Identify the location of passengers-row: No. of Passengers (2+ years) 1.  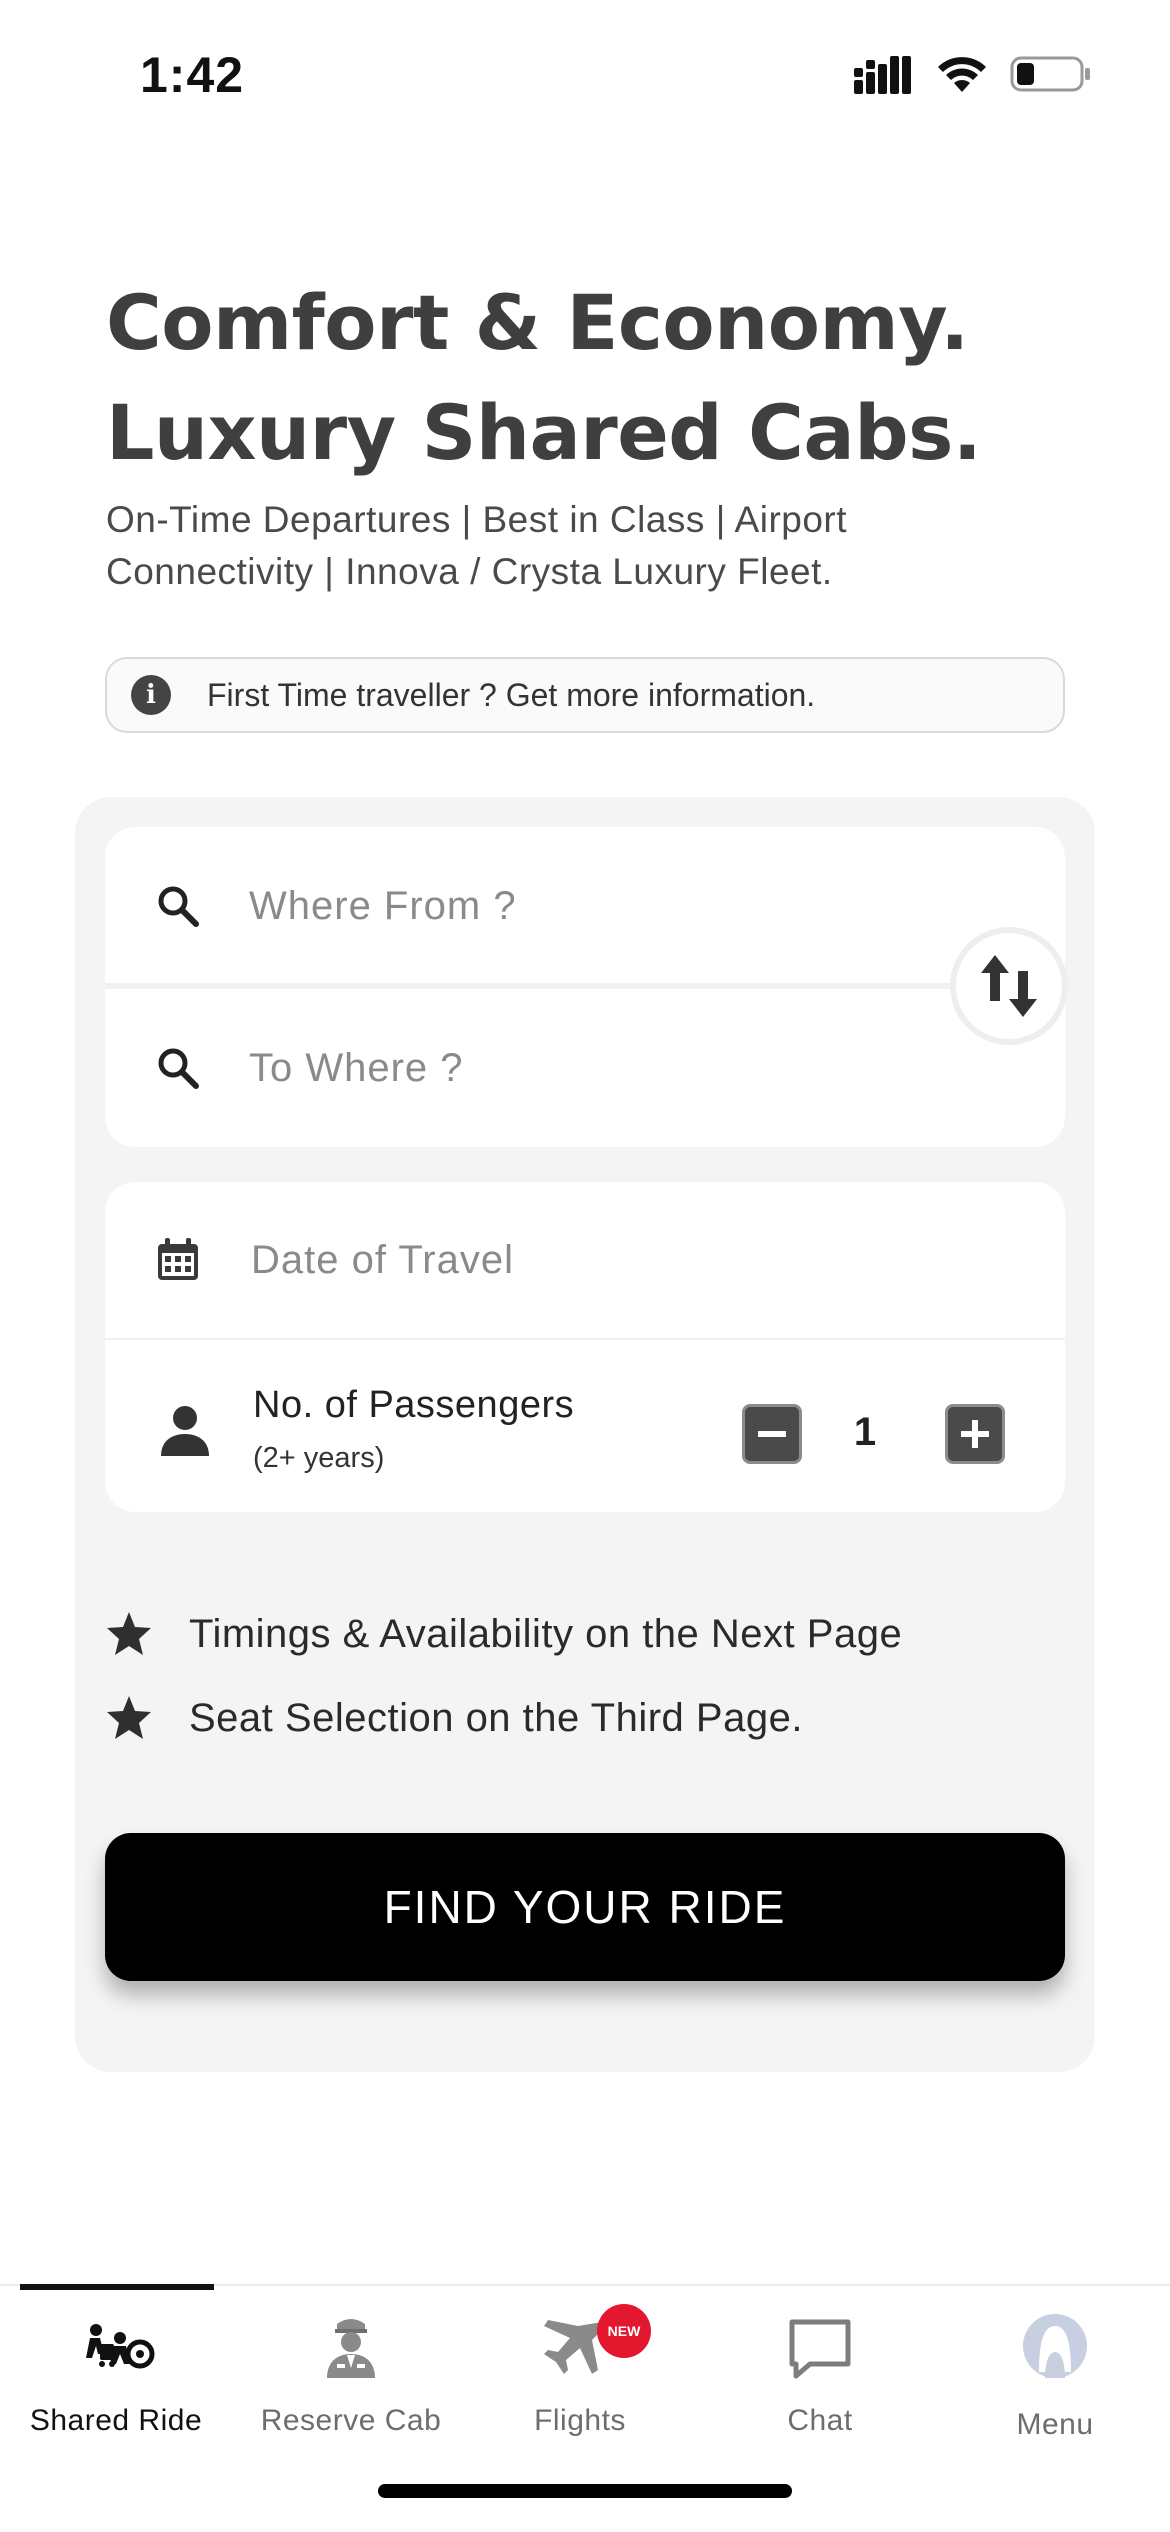
(585, 1427).